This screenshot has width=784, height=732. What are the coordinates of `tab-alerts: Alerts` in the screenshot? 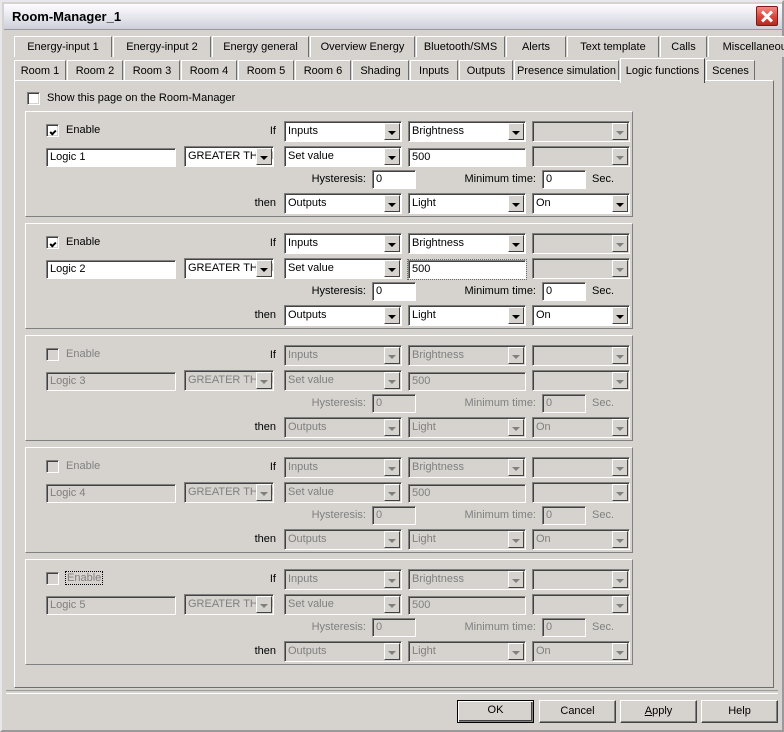 It's located at (536, 46).